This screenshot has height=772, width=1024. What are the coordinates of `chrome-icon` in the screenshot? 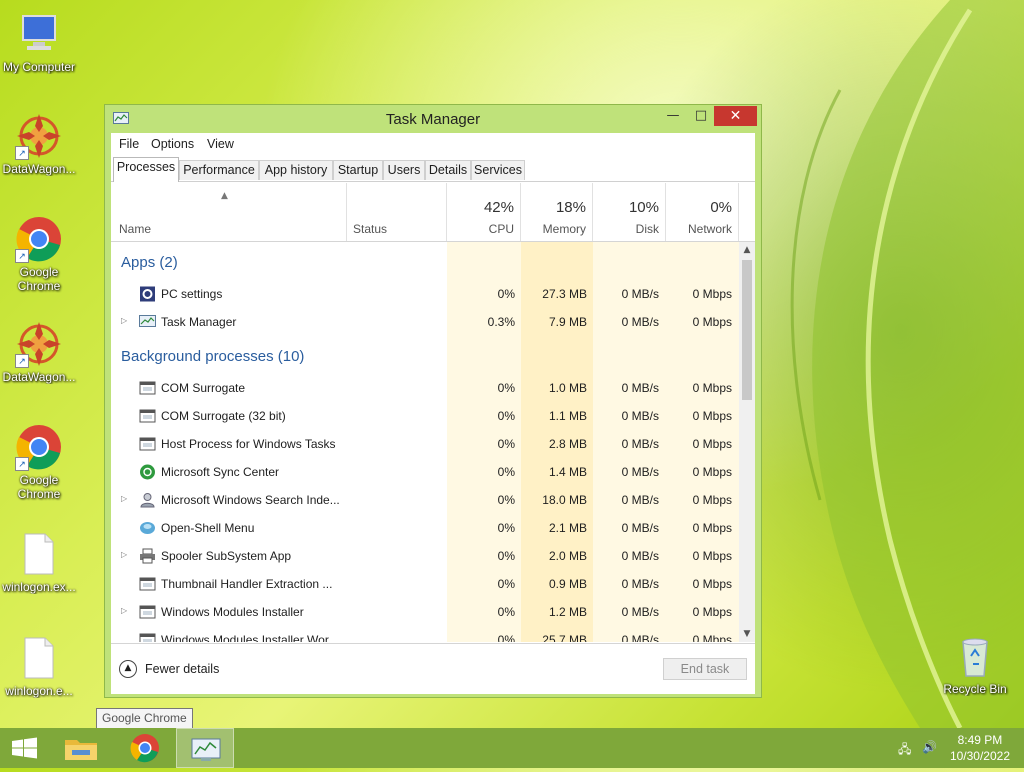 It's located at (144, 748).